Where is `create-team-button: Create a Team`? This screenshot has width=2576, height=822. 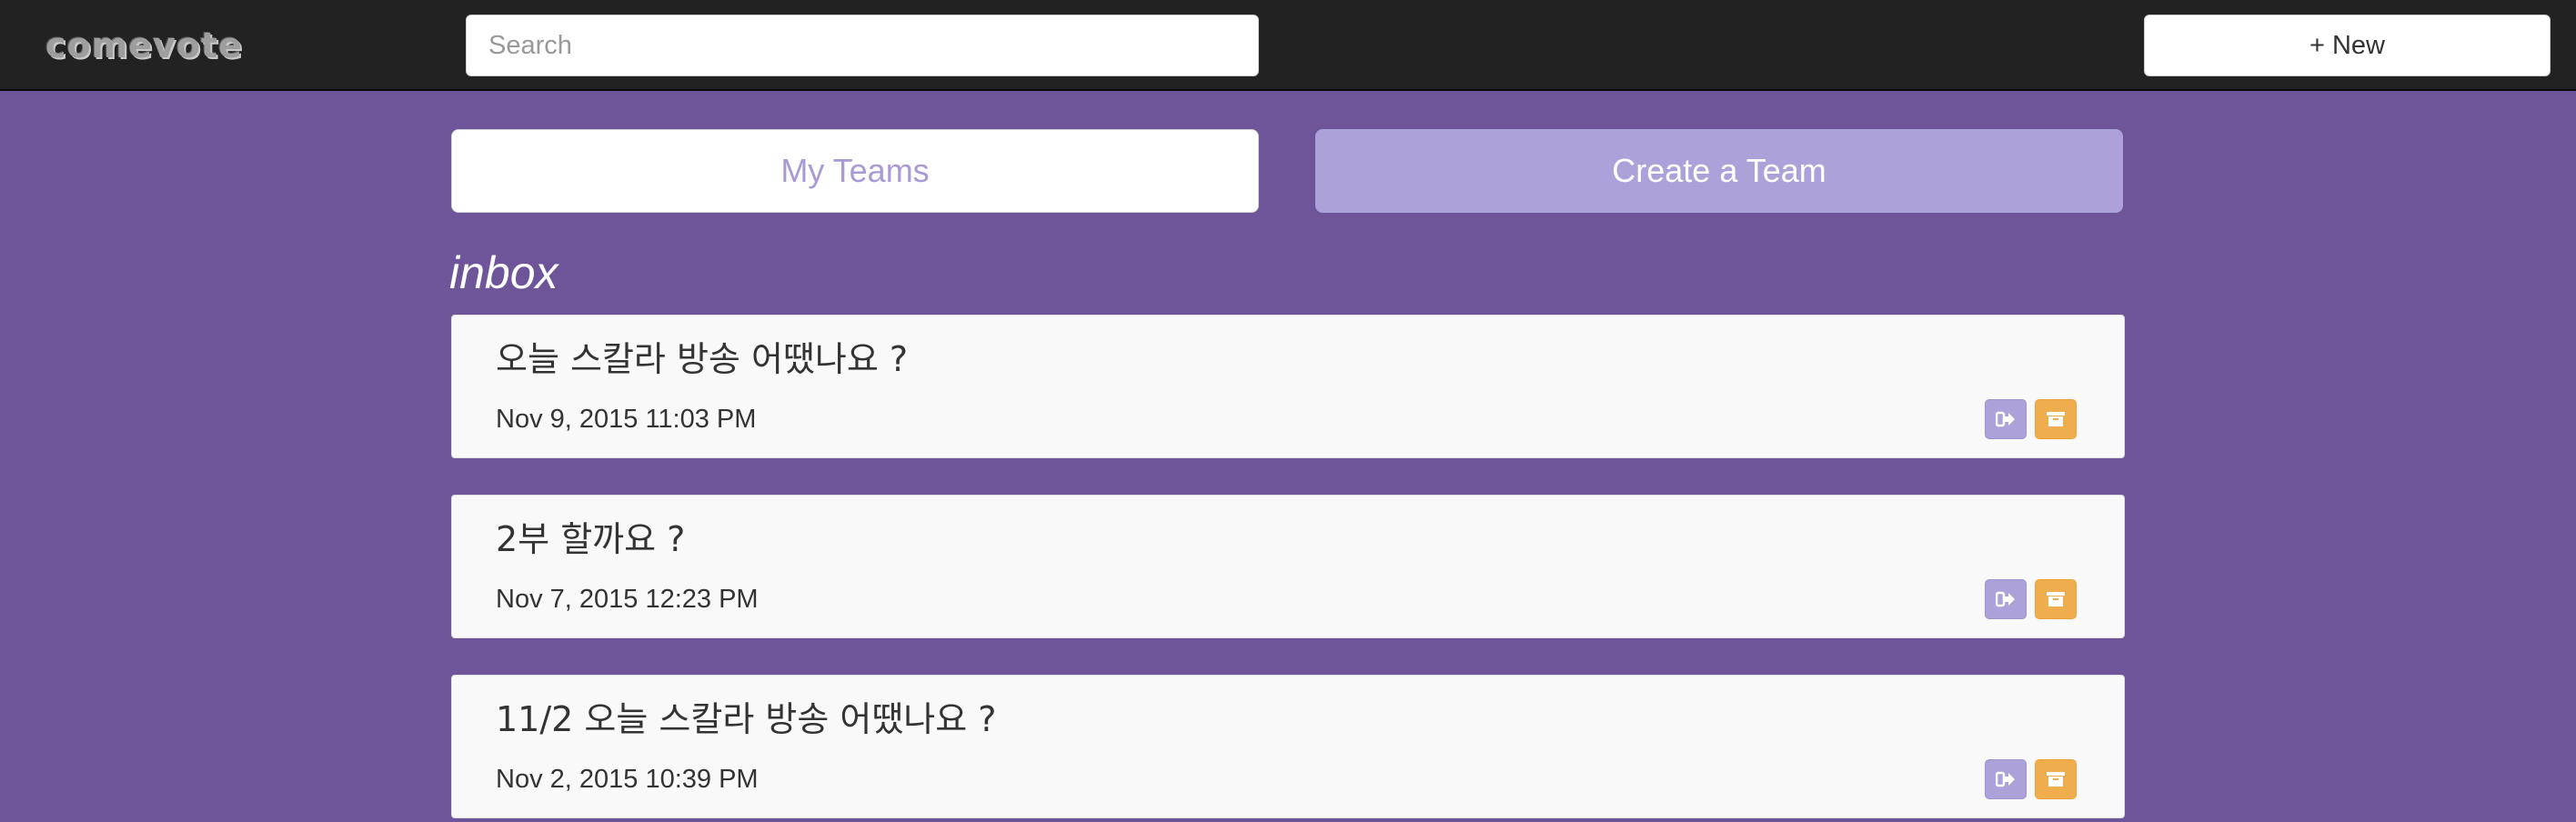 create-team-button: Create a Team is located at coordinates (1719, 171).